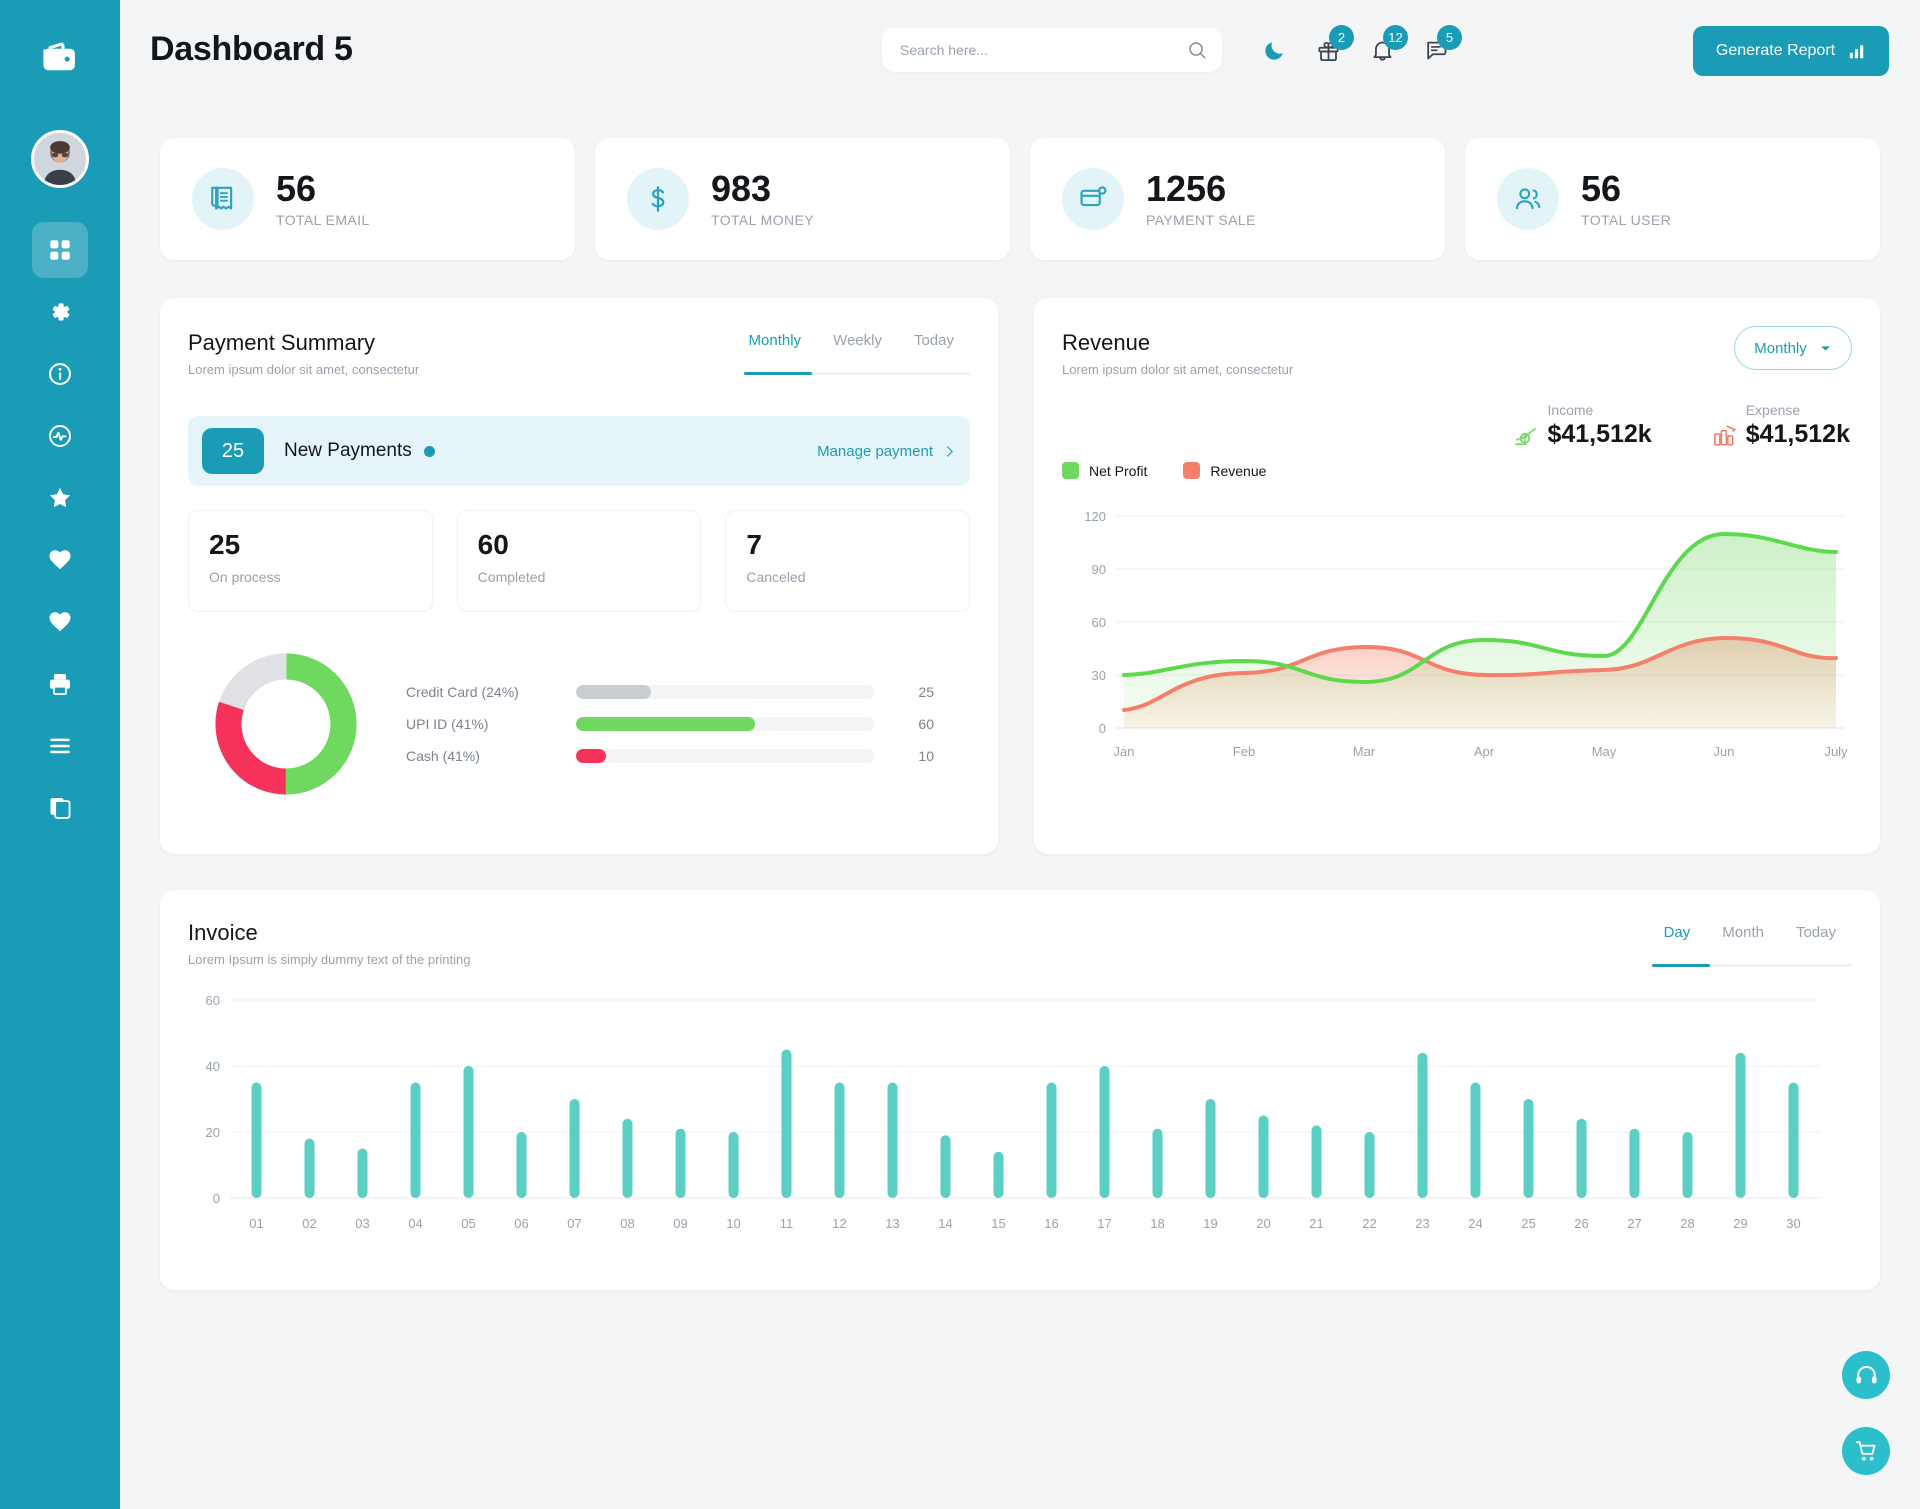 This screenshot has height=1509, width=1920. What do you see at coordinates (60, 250) in the screenshot?
I see `sidebar-item-dashboard` at bounding box center [60, 250].